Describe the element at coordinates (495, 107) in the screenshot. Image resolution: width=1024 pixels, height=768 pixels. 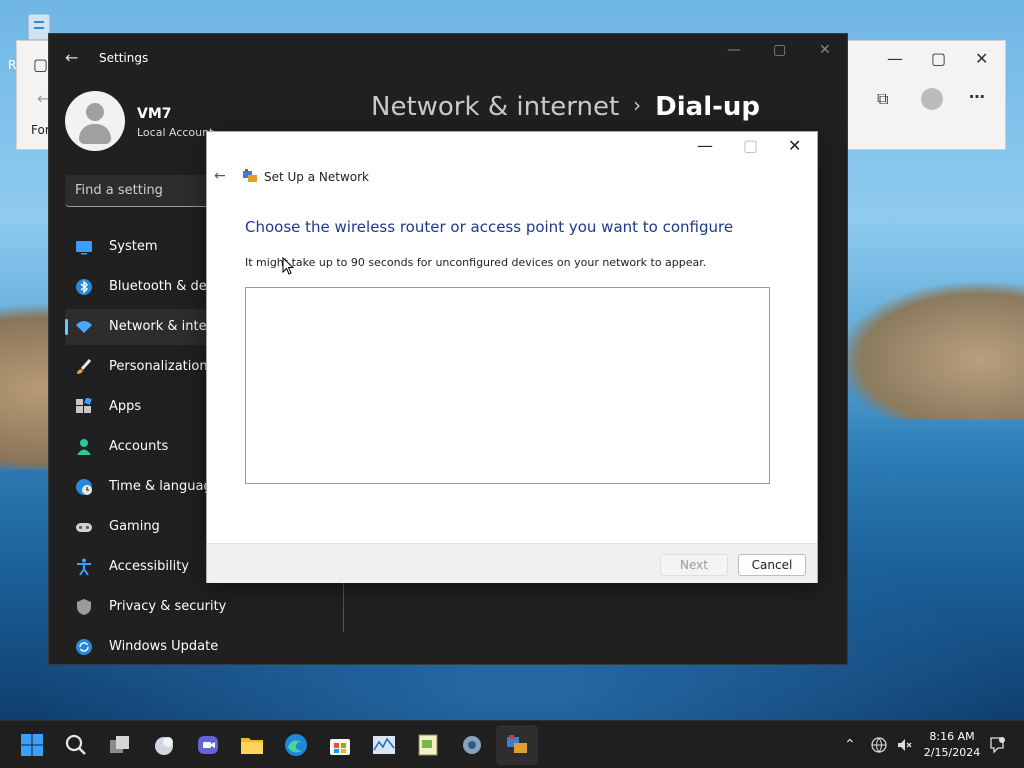
I see `breadcrumb-parent: Network & internet` at that location.